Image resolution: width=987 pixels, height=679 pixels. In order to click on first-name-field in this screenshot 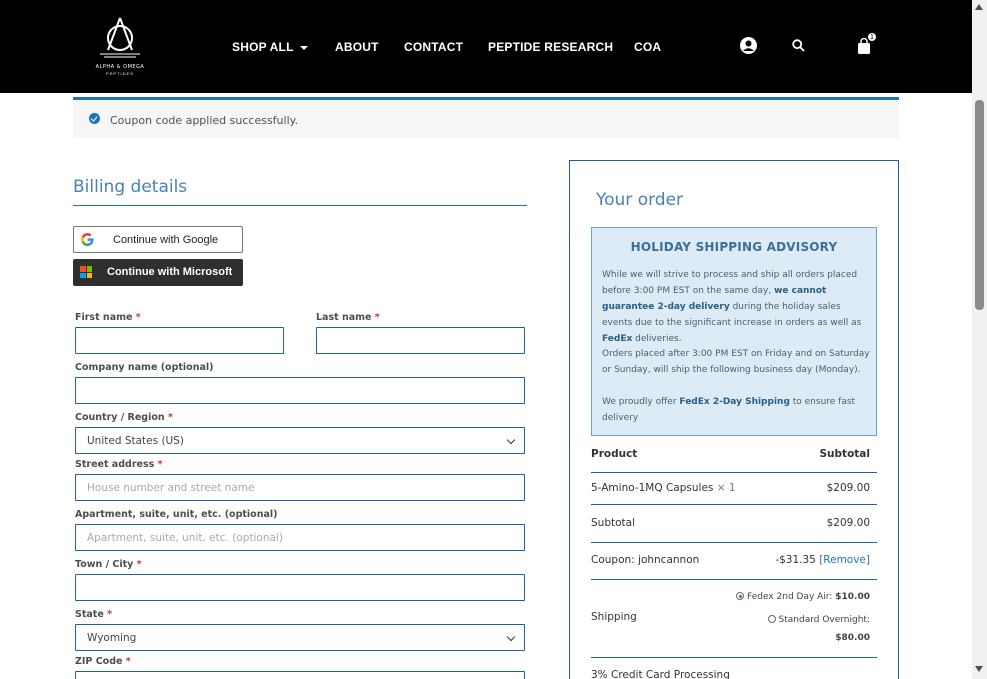, I will do `click(179, 340)`.